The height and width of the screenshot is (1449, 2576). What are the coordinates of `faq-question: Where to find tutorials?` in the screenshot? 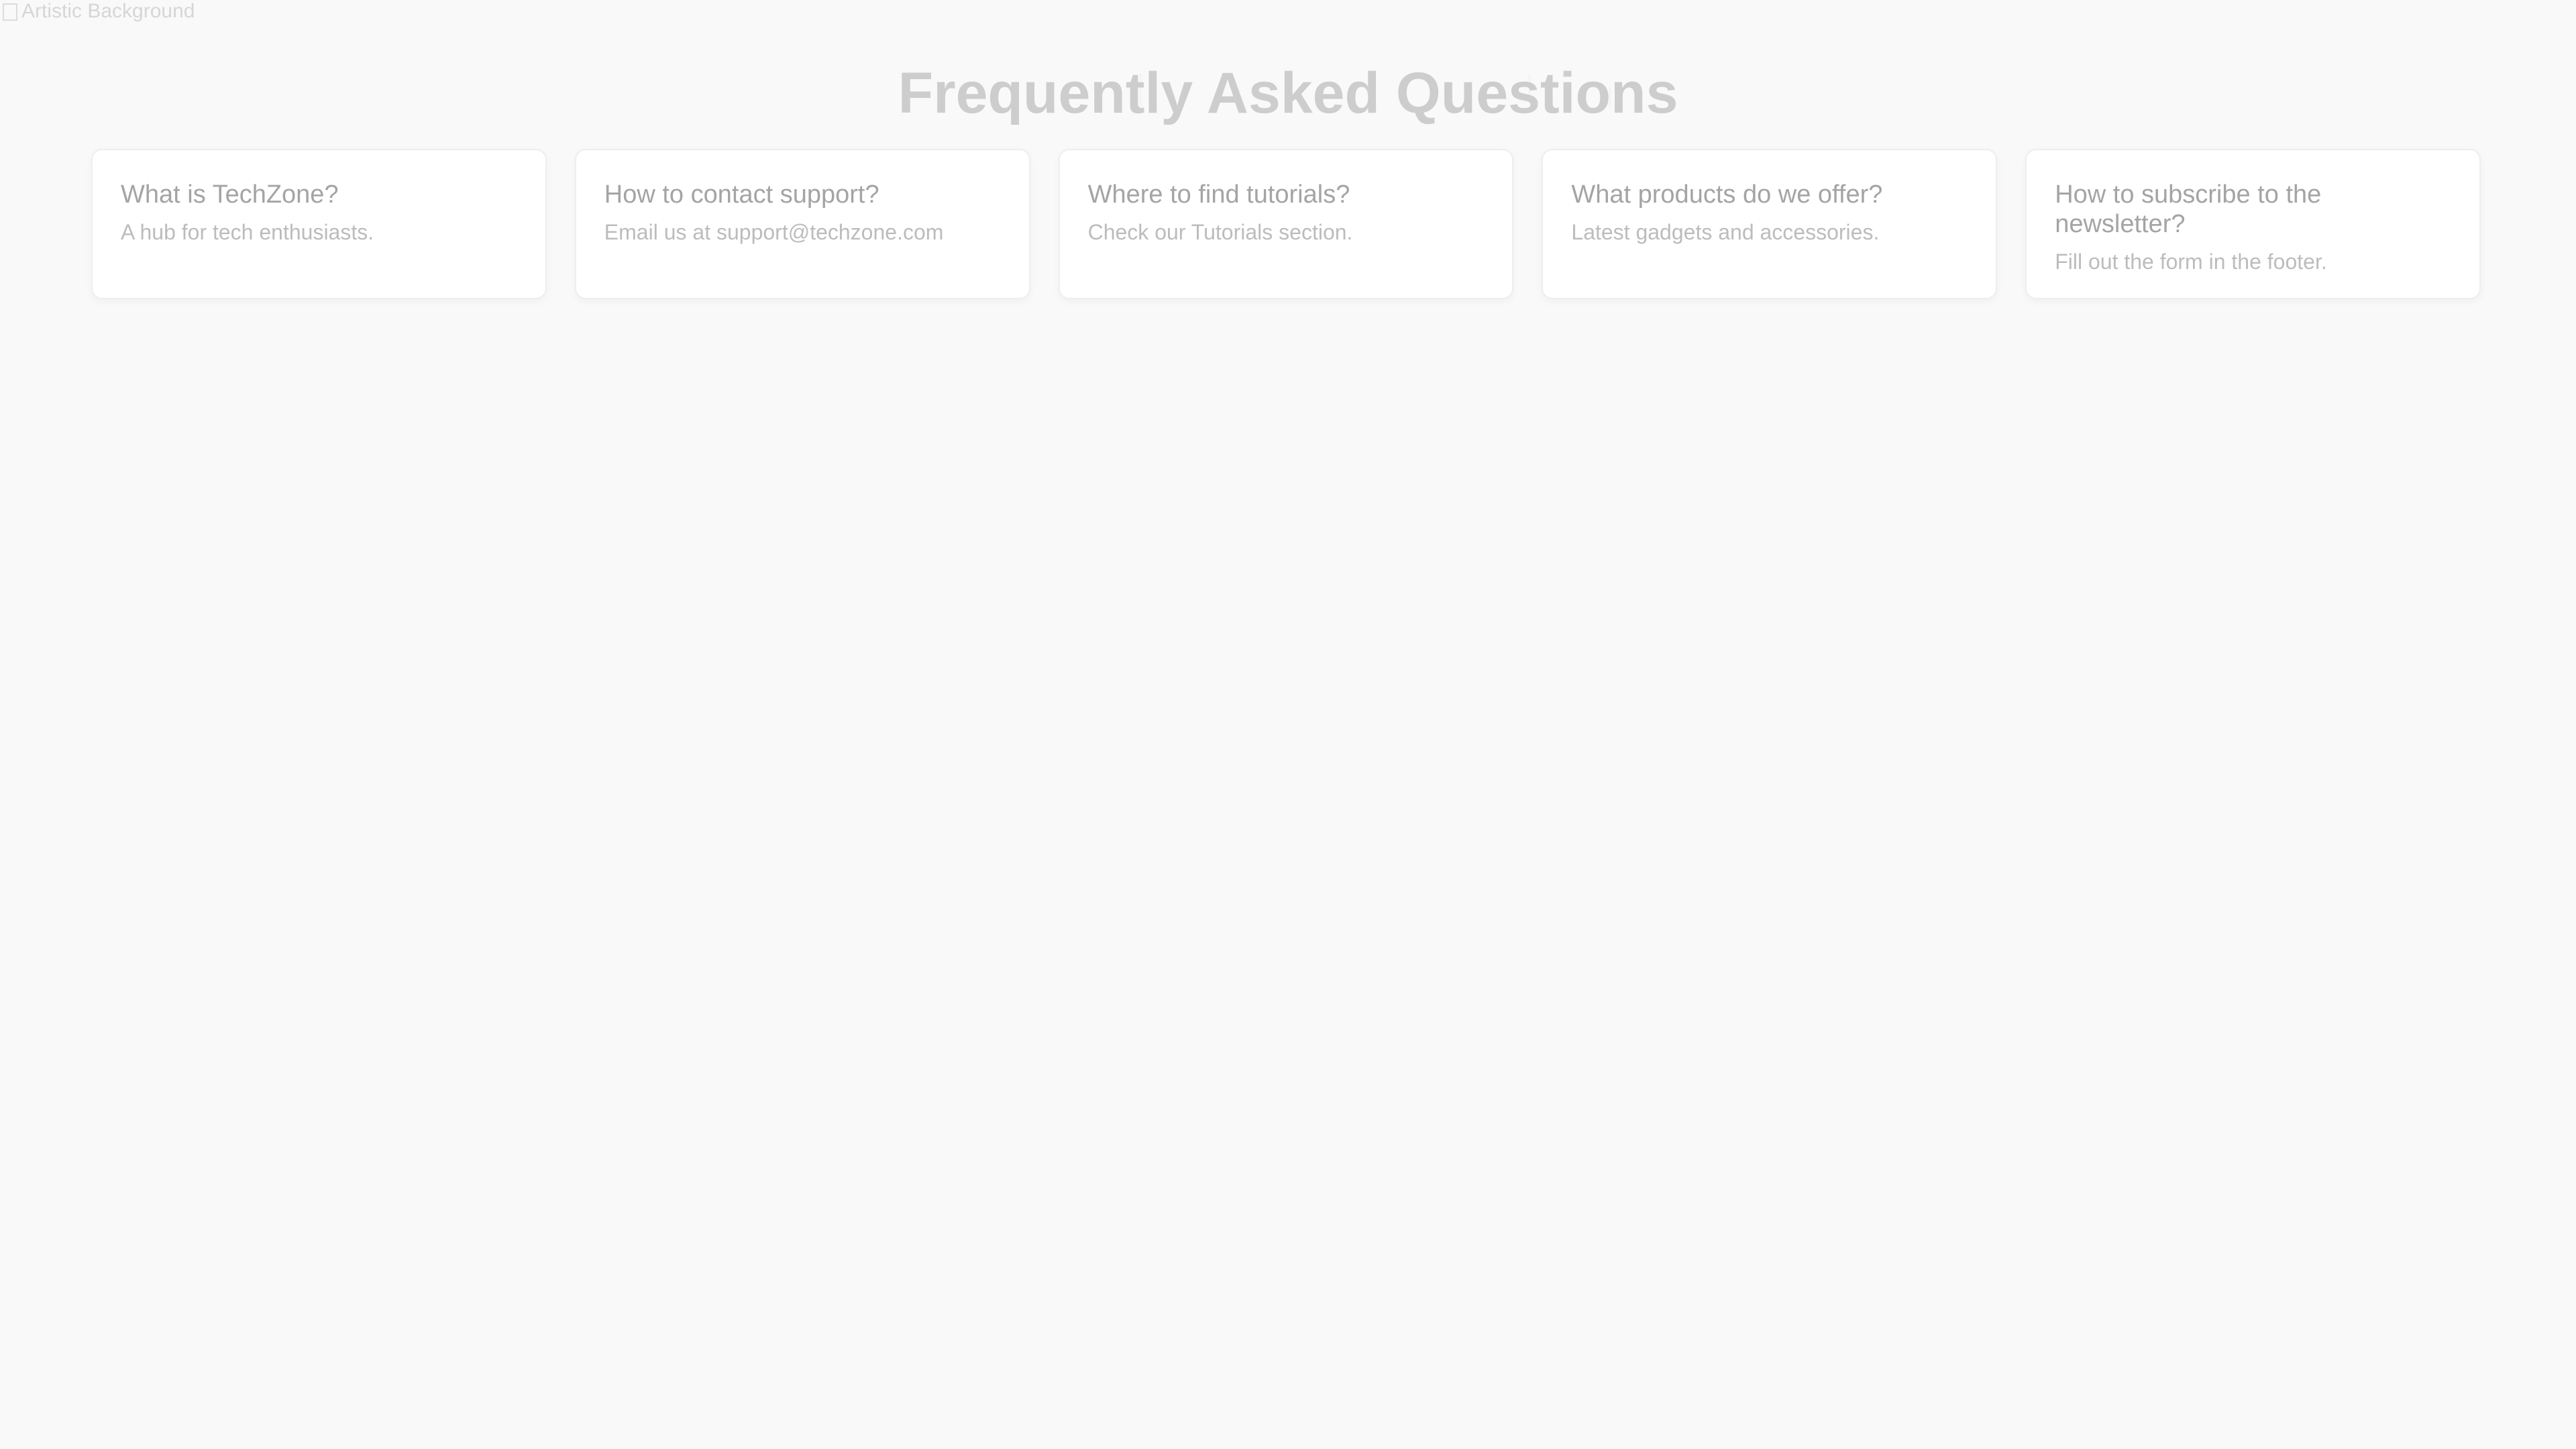 It's located at (1218, 194).